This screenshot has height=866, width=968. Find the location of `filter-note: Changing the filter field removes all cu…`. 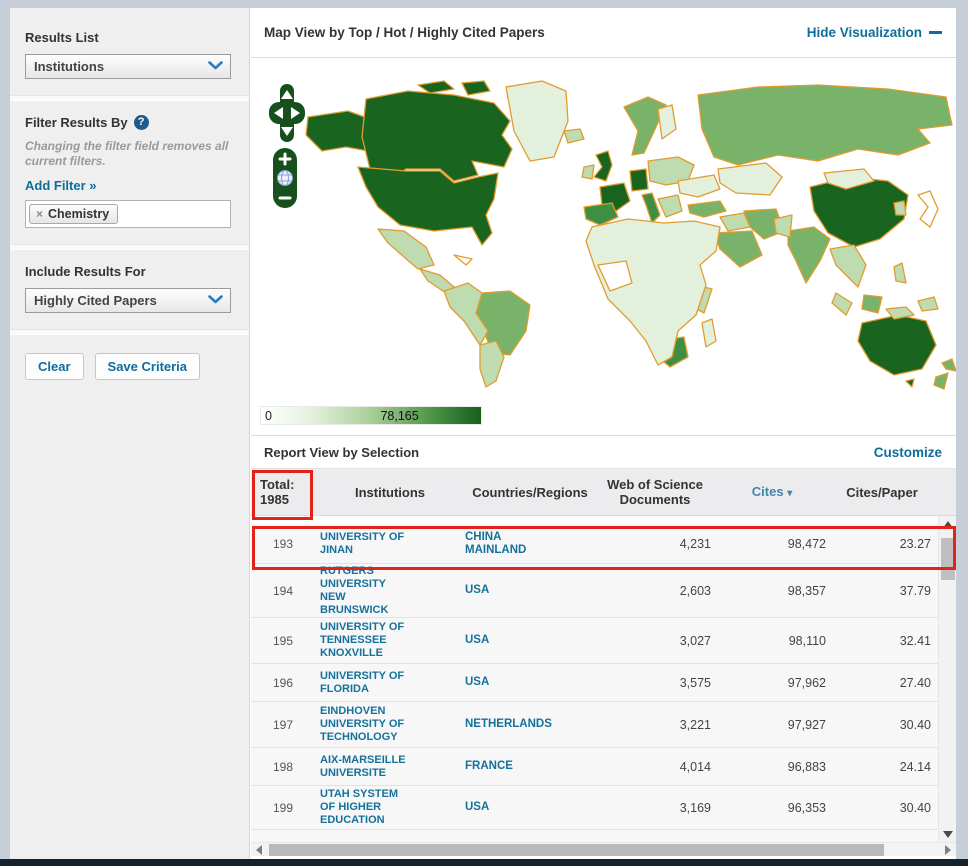

filter-note: Changing the filter field removes all cu… is located at coordinates (127, 153).